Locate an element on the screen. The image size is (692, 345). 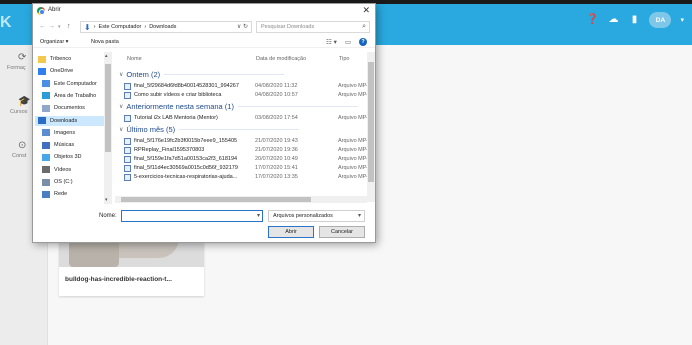
sidebar-item: Vídeos is located at coordinates (56, 170).